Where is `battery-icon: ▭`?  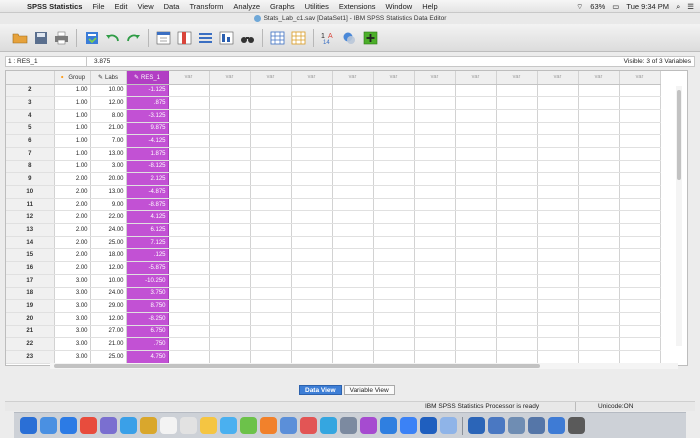 battery-icon: ▭ is located at coordinates (615, 6).